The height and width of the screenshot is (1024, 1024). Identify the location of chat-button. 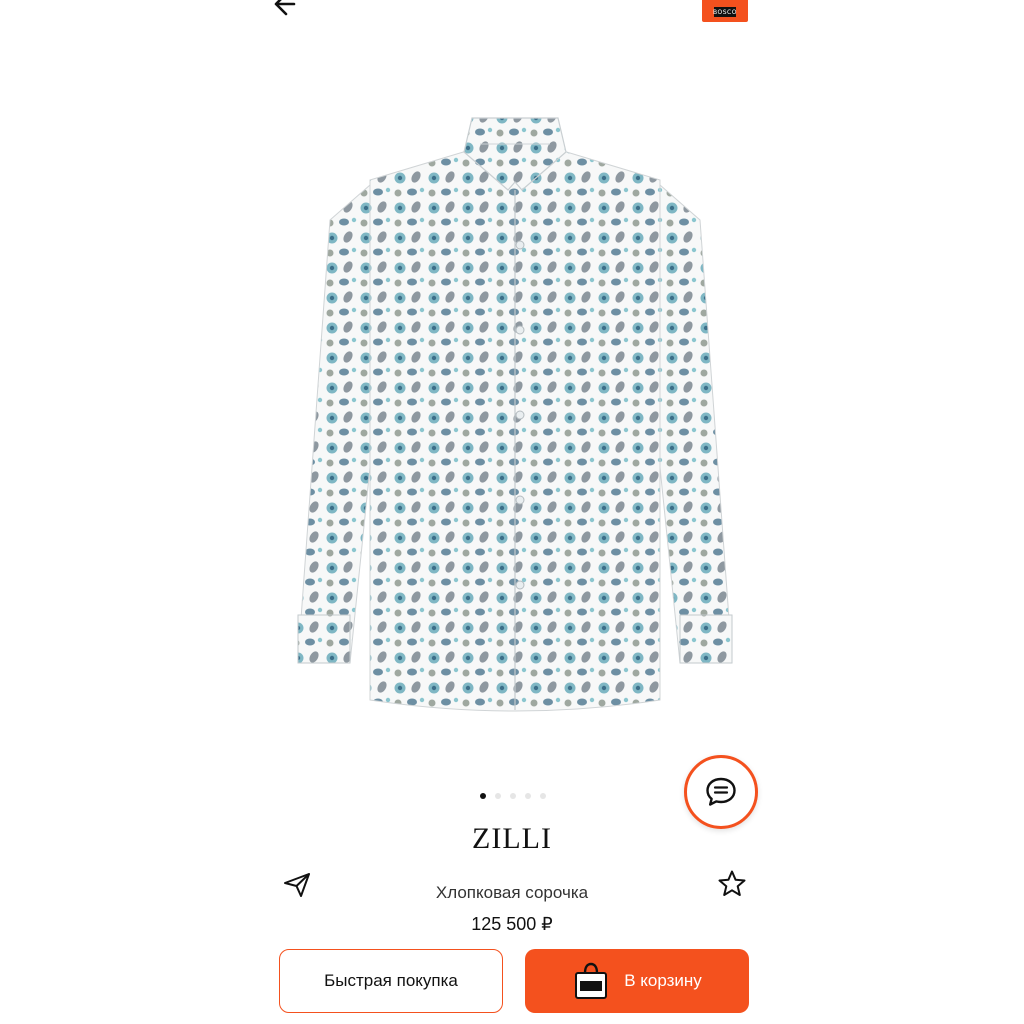
(721, 792).